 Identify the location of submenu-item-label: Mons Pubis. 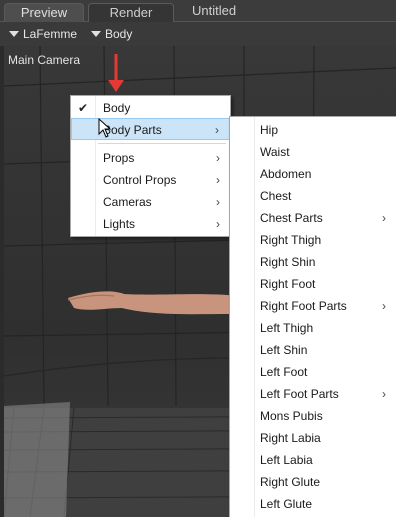
(291, 416).